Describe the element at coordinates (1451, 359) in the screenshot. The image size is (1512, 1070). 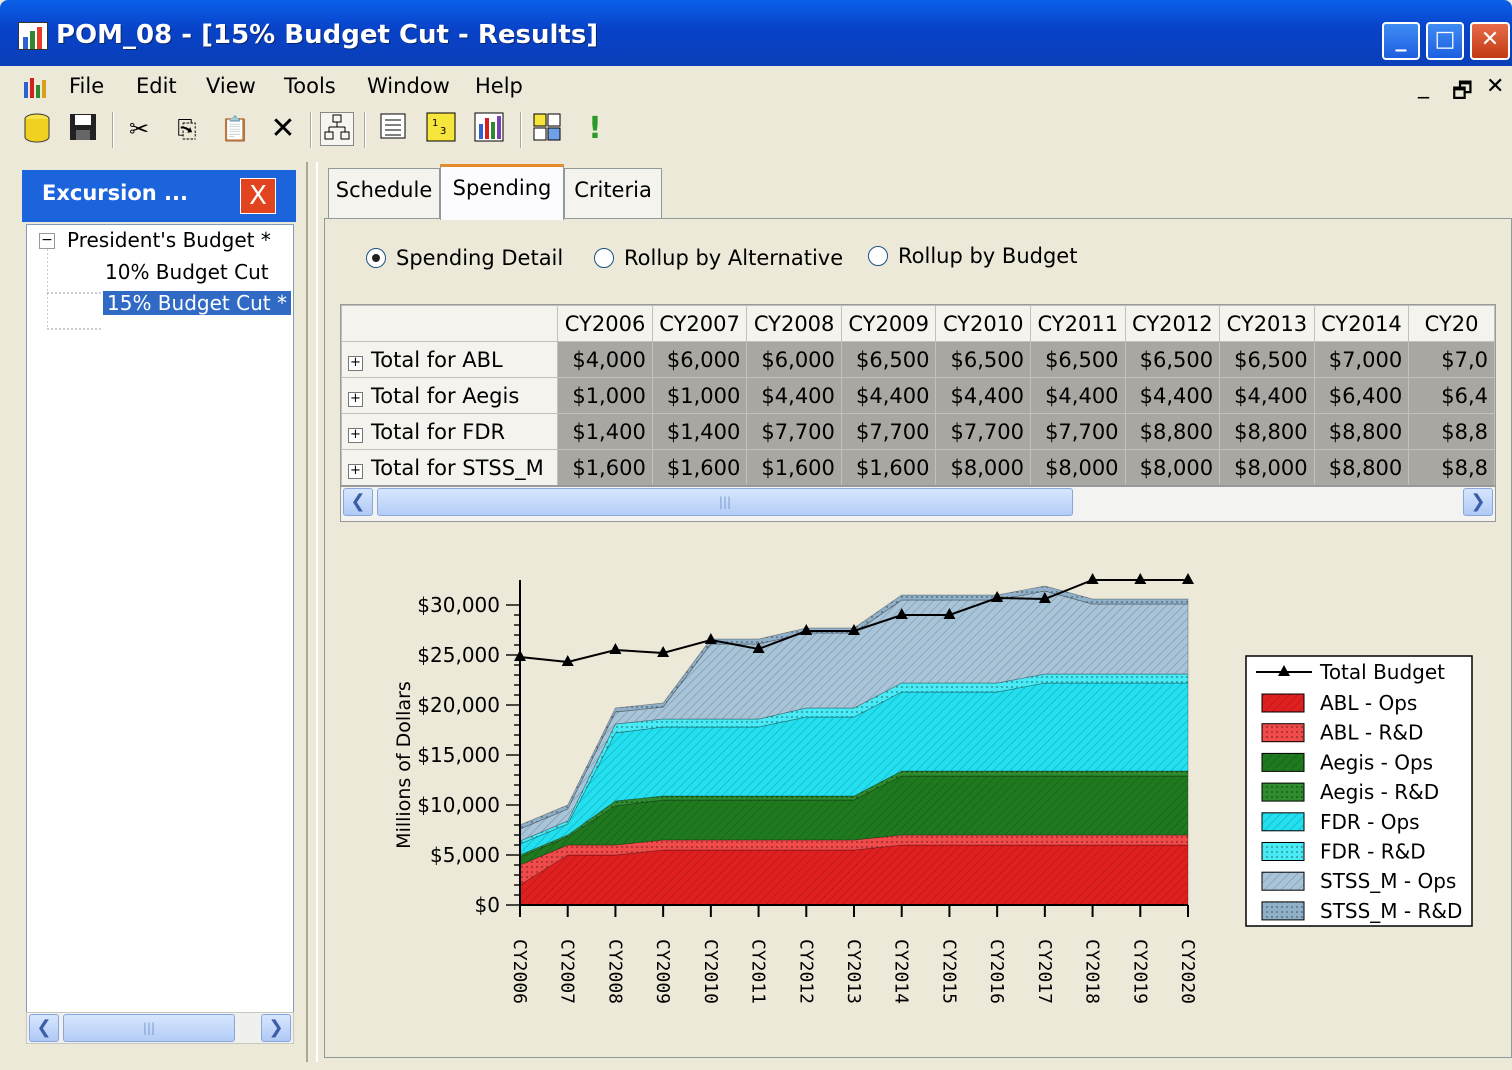
I see `grid-cell: $7,0` at that location.